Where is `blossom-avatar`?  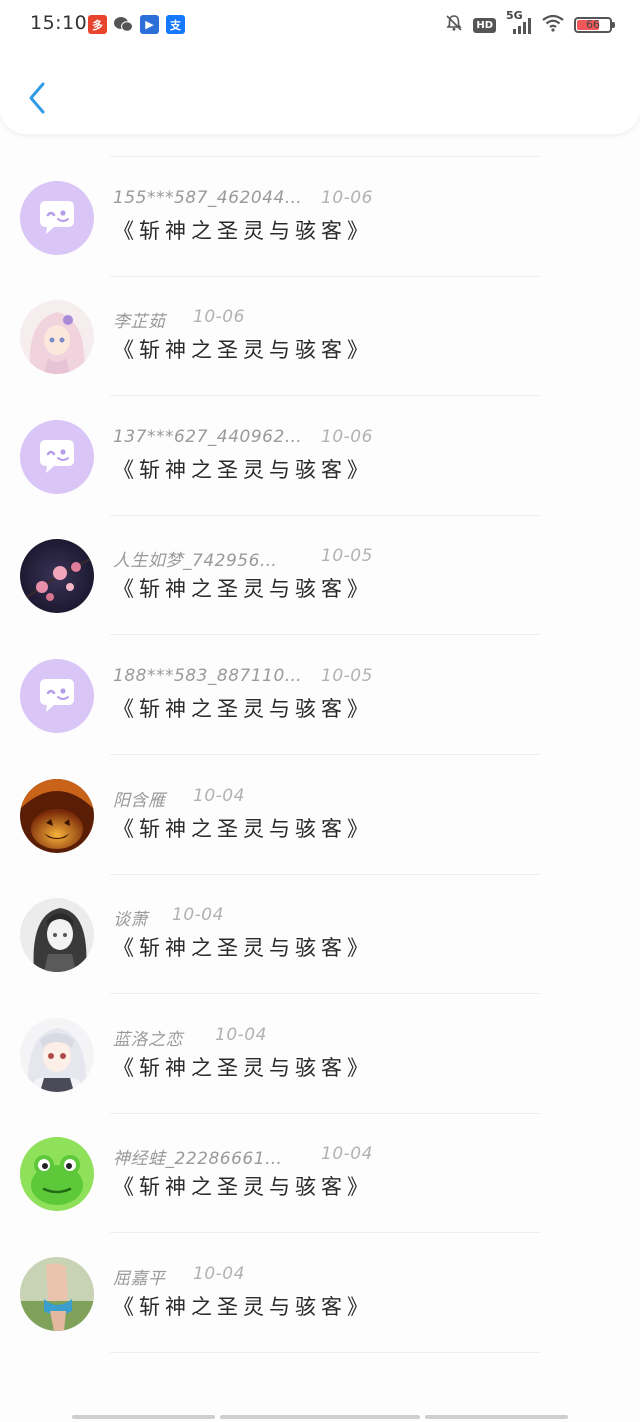
blossom-avatar is located at coordinates (57, 576).